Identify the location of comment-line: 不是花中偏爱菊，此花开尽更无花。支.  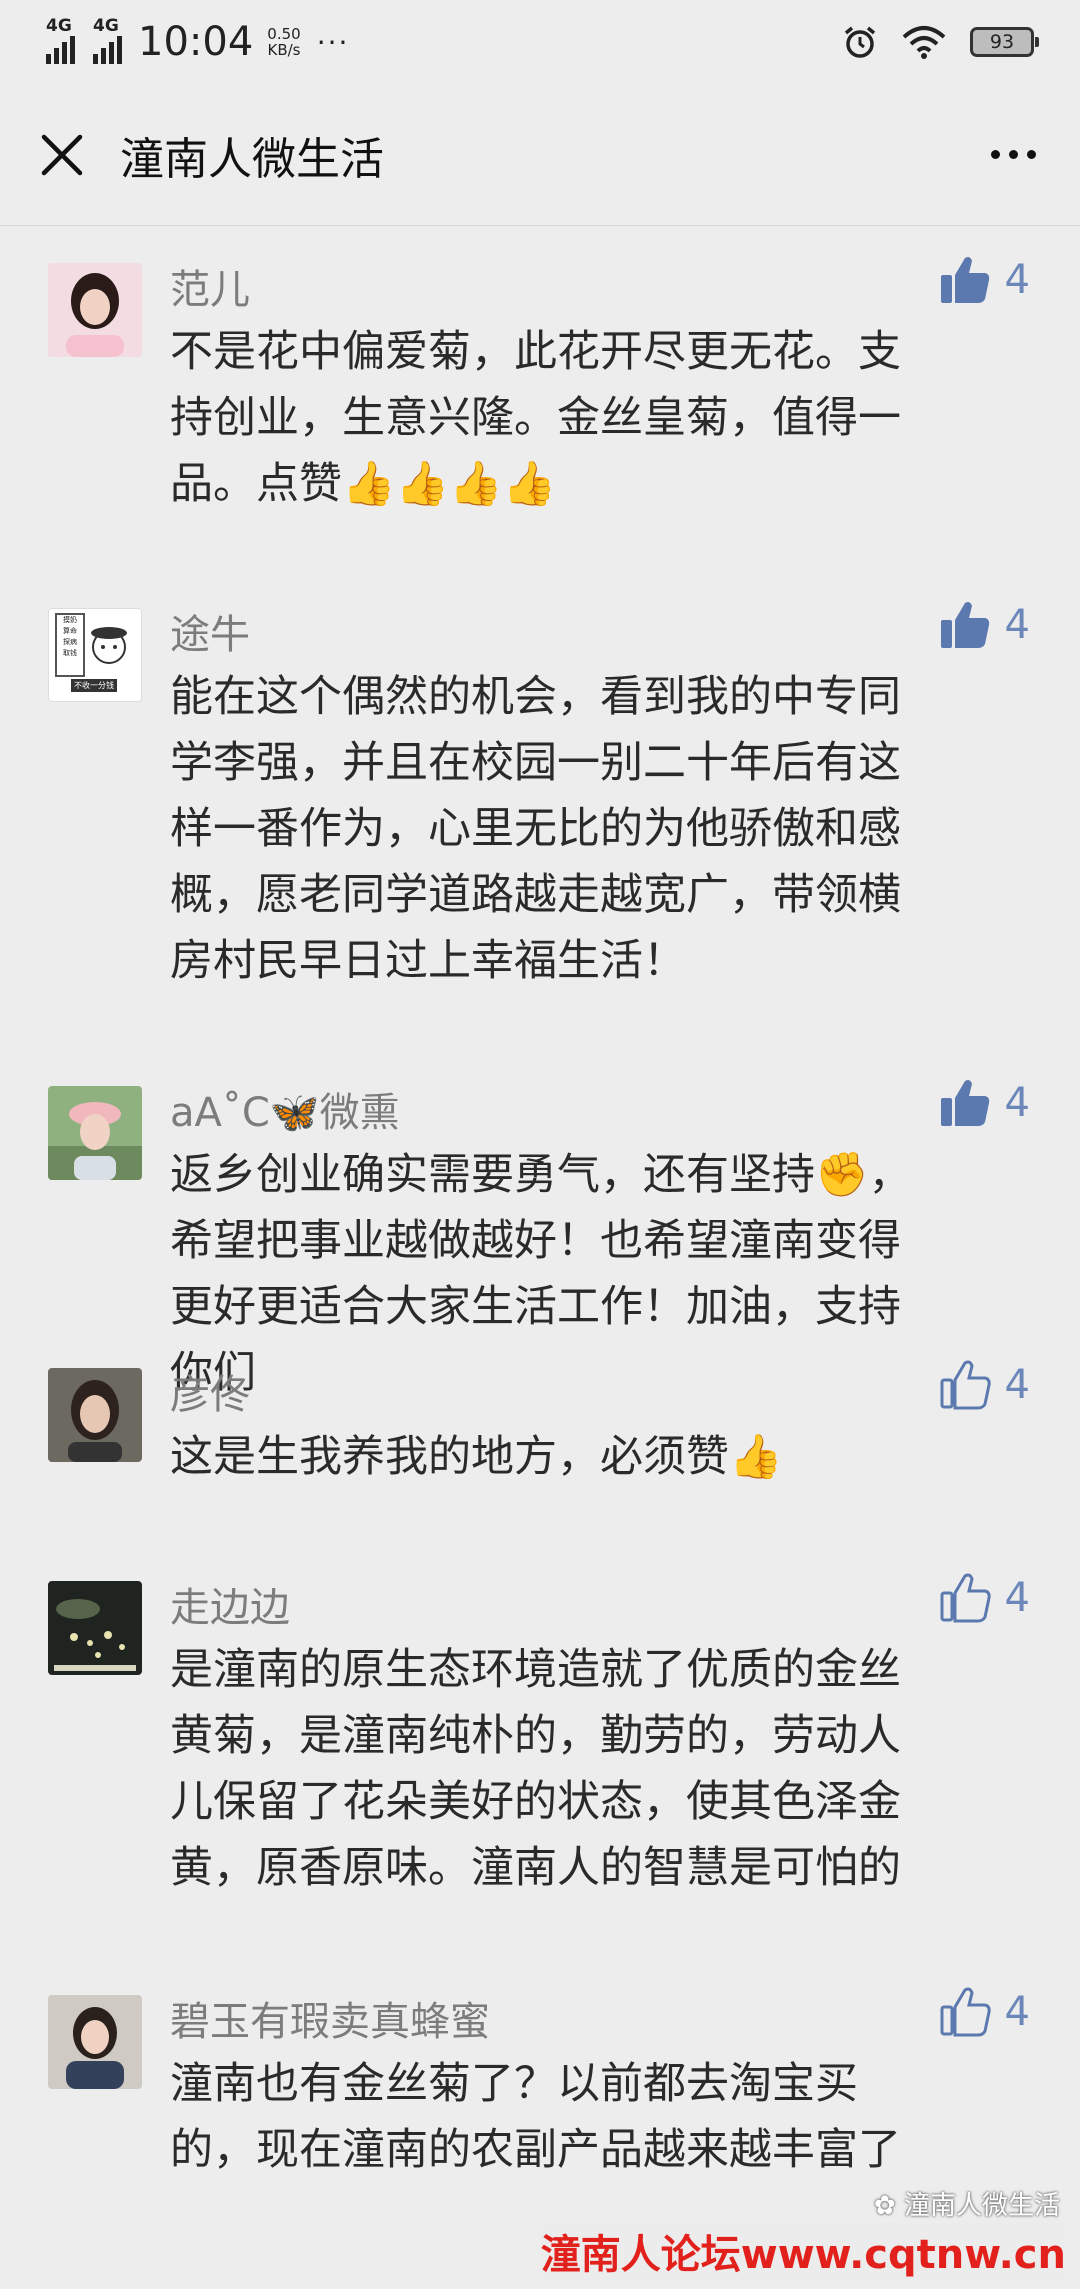
(535, 352).